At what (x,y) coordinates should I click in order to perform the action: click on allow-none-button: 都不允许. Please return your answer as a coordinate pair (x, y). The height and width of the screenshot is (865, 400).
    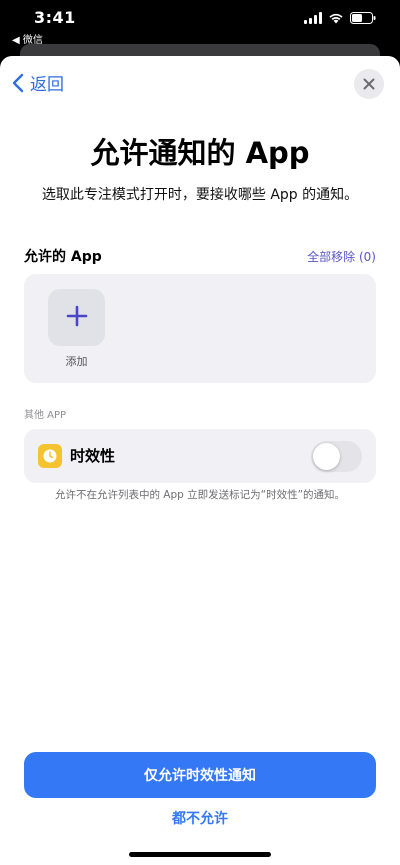
    Looking at the image, I should click on (200, 818).